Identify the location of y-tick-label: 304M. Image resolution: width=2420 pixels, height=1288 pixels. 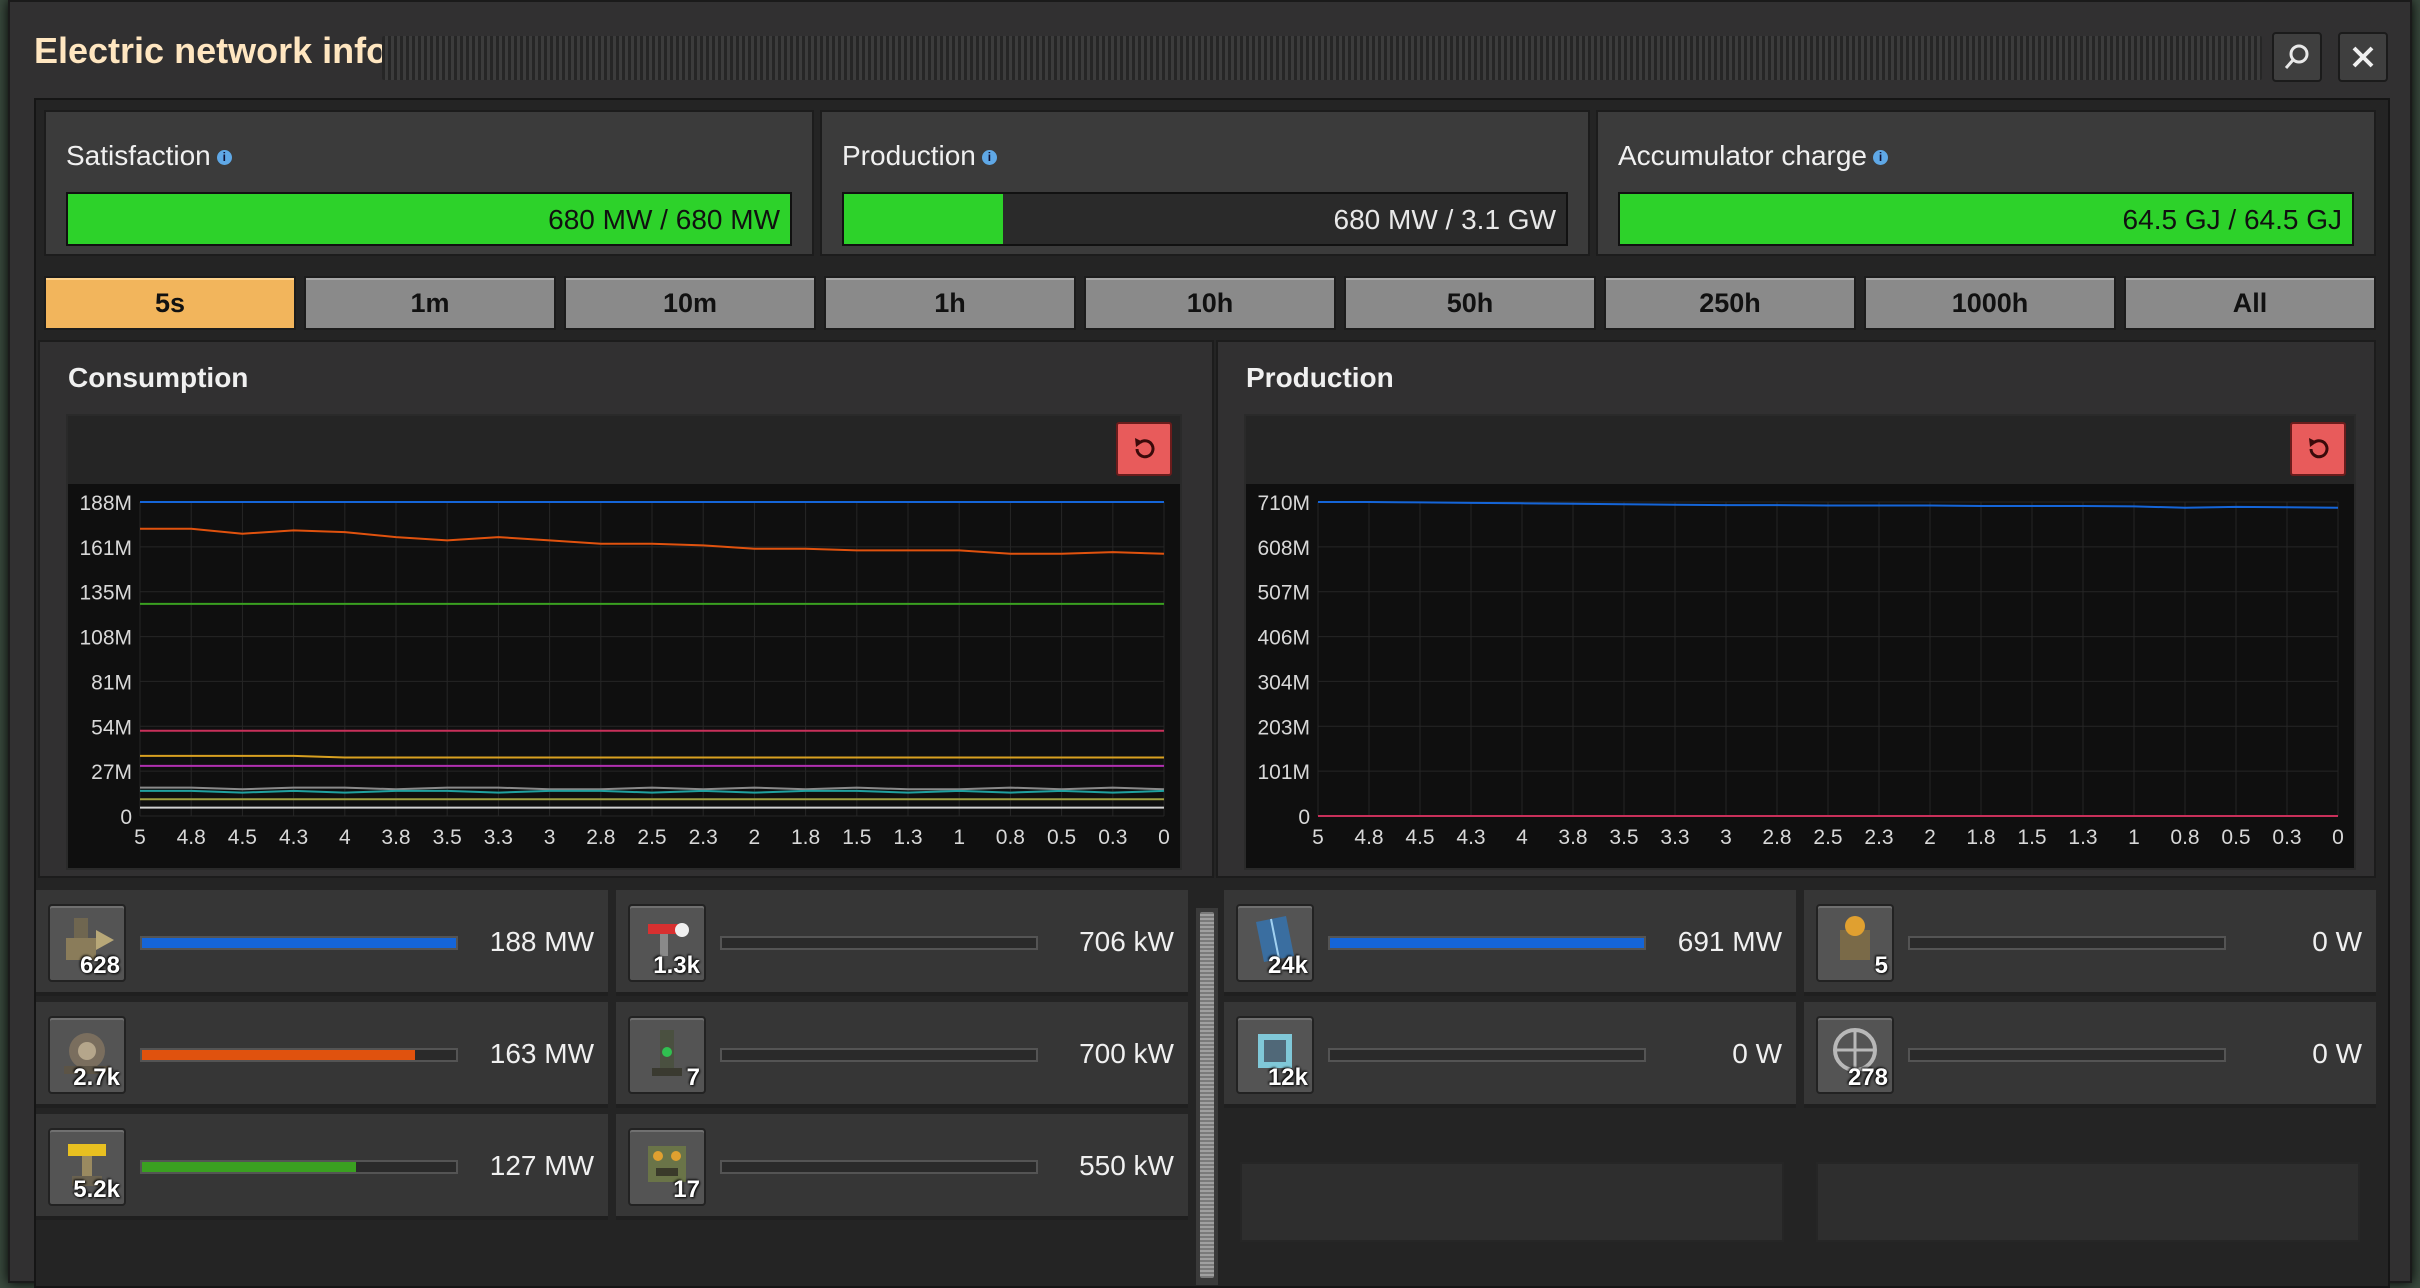
(1283, 682).